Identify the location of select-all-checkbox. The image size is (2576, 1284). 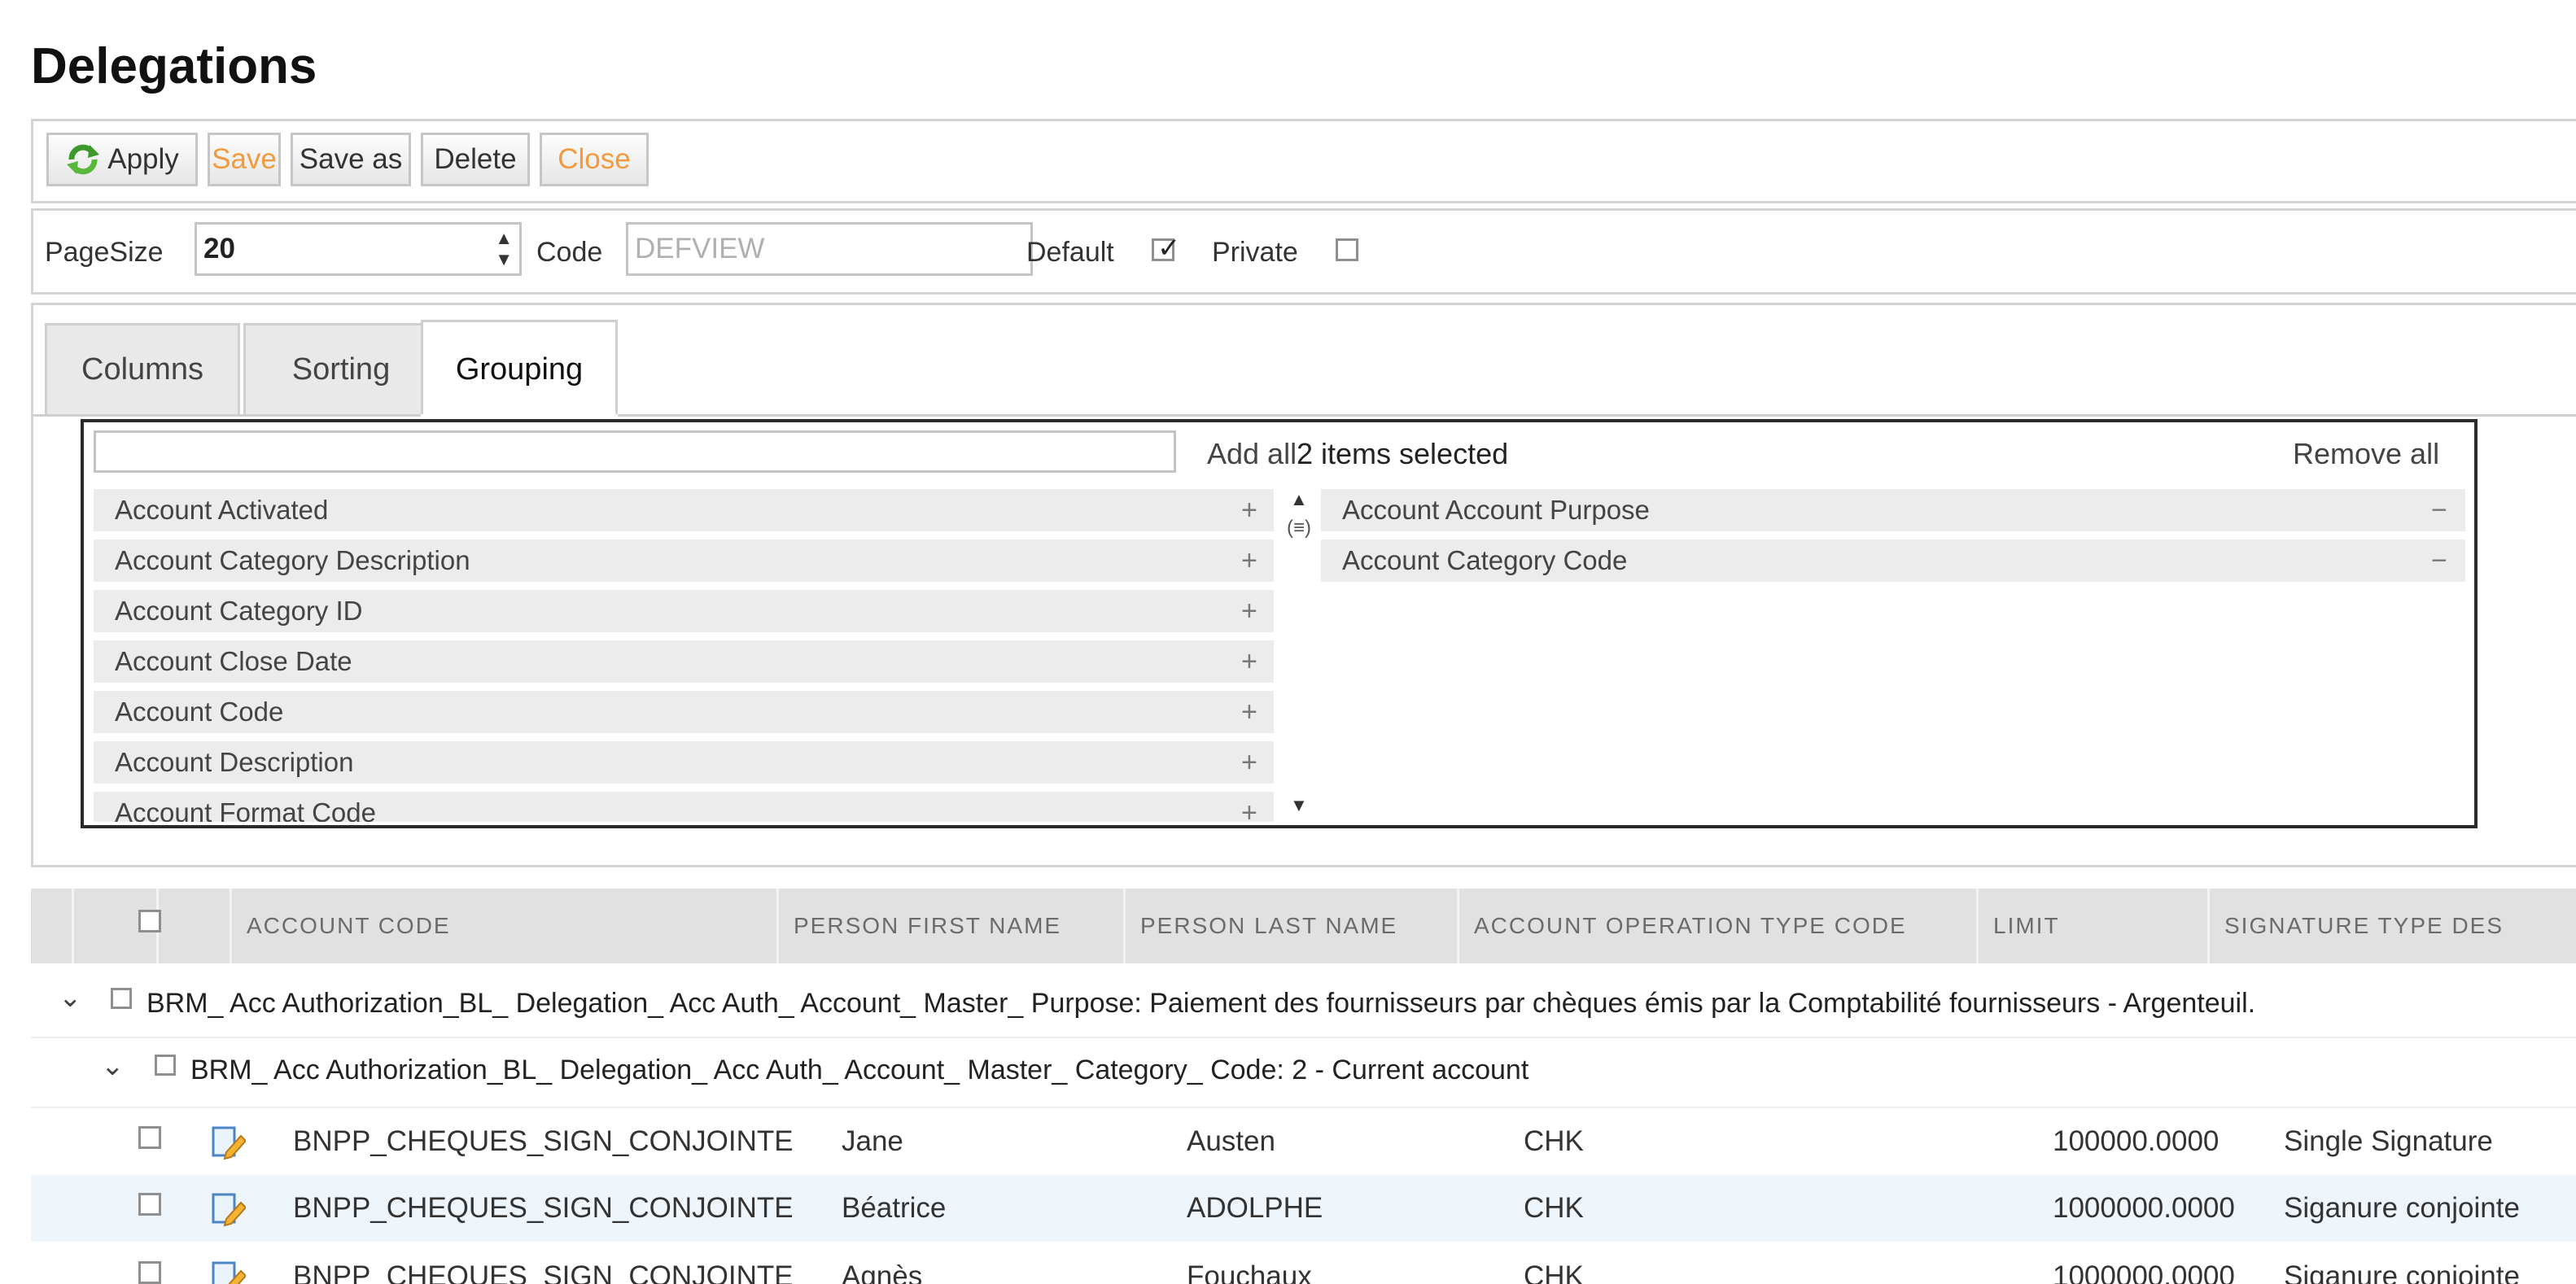
(149, 921).